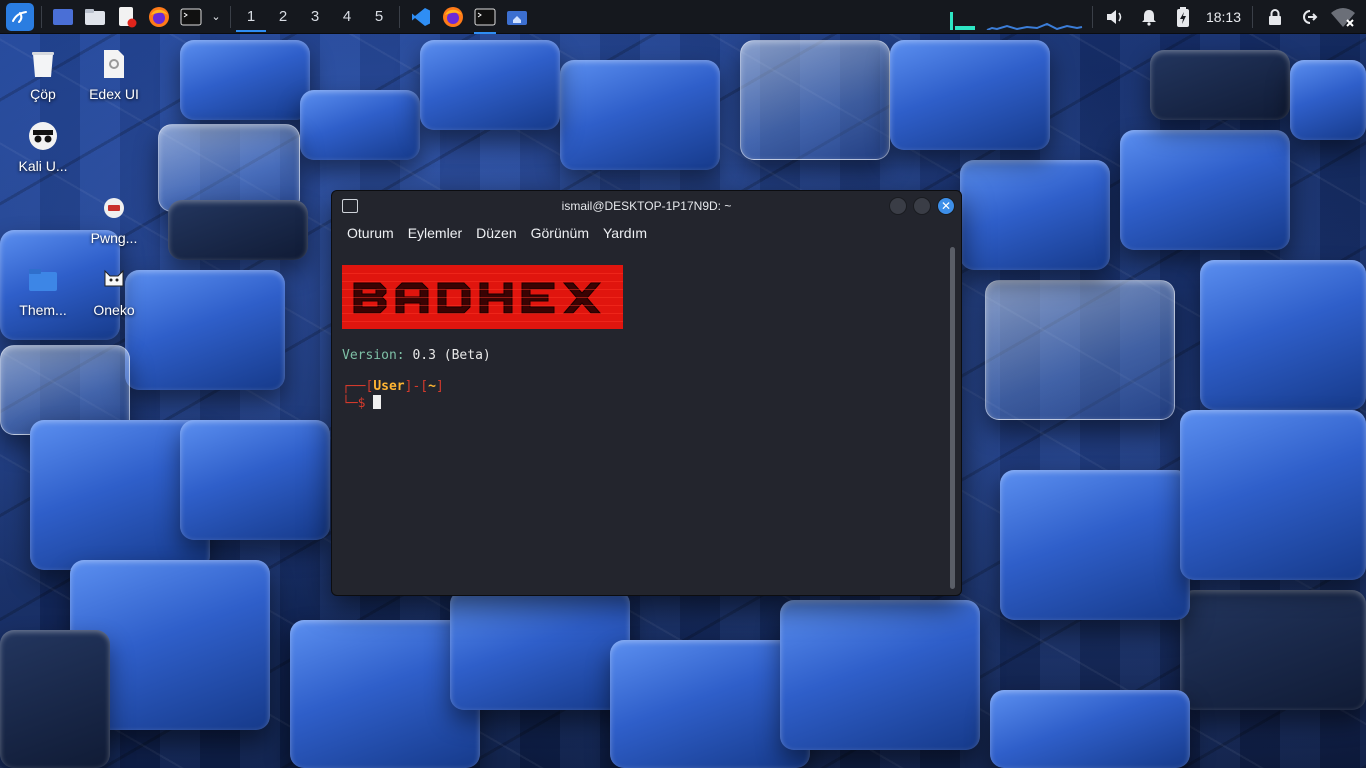 The height and width of the screenshot is (768, 1366). Describe the element at coordinates (1017, 17) in the screenshot. I see `cpu-network-graph` at that location.